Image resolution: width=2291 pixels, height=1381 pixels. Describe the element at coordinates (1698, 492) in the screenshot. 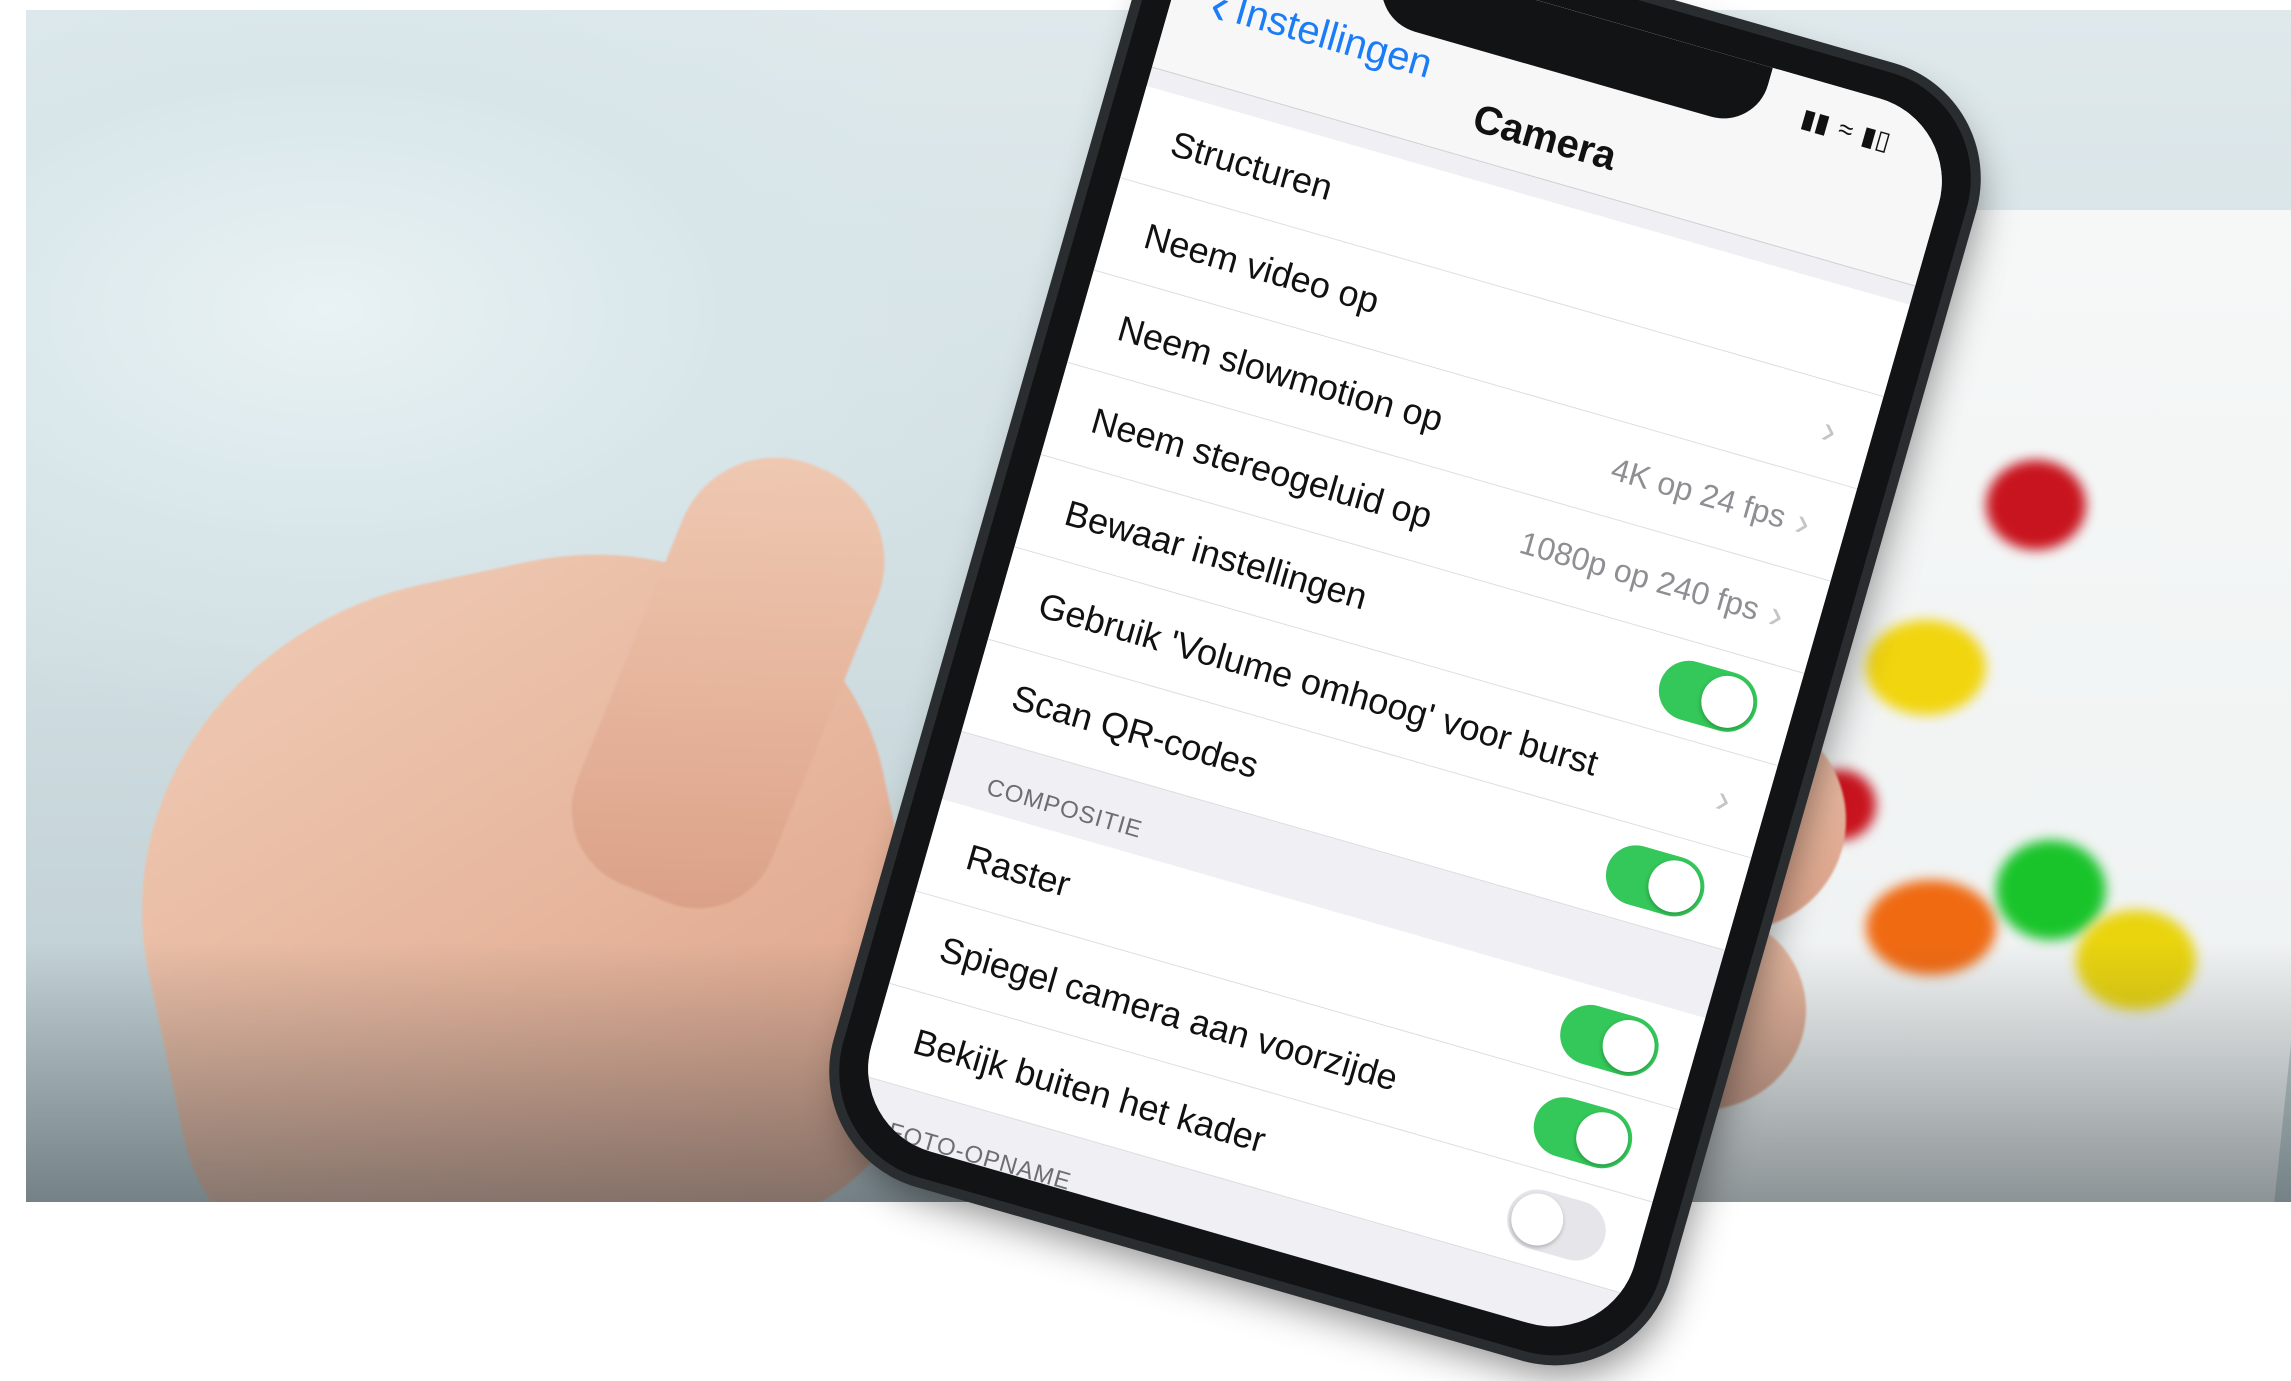

I see `settings-row-value: 4K op 24 fps` at that location.